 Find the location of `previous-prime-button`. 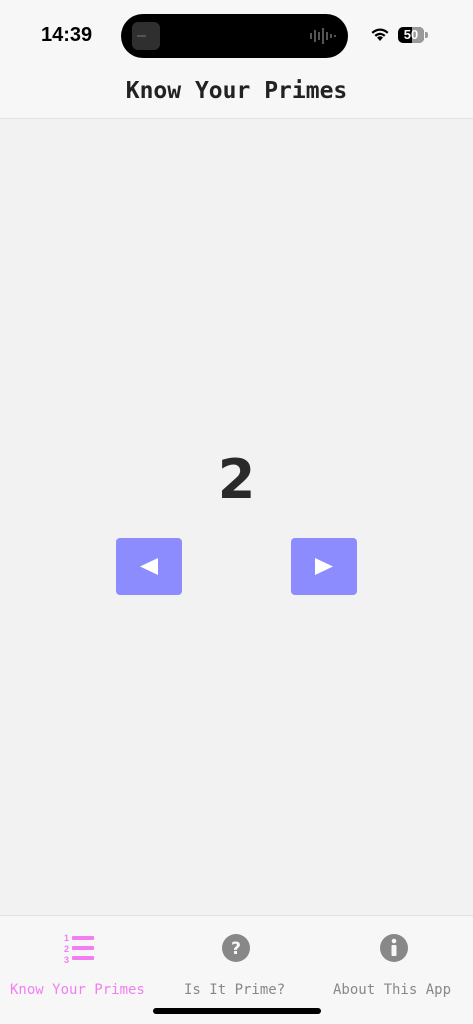

previous-prime-button is located at coordinates (149, 566).